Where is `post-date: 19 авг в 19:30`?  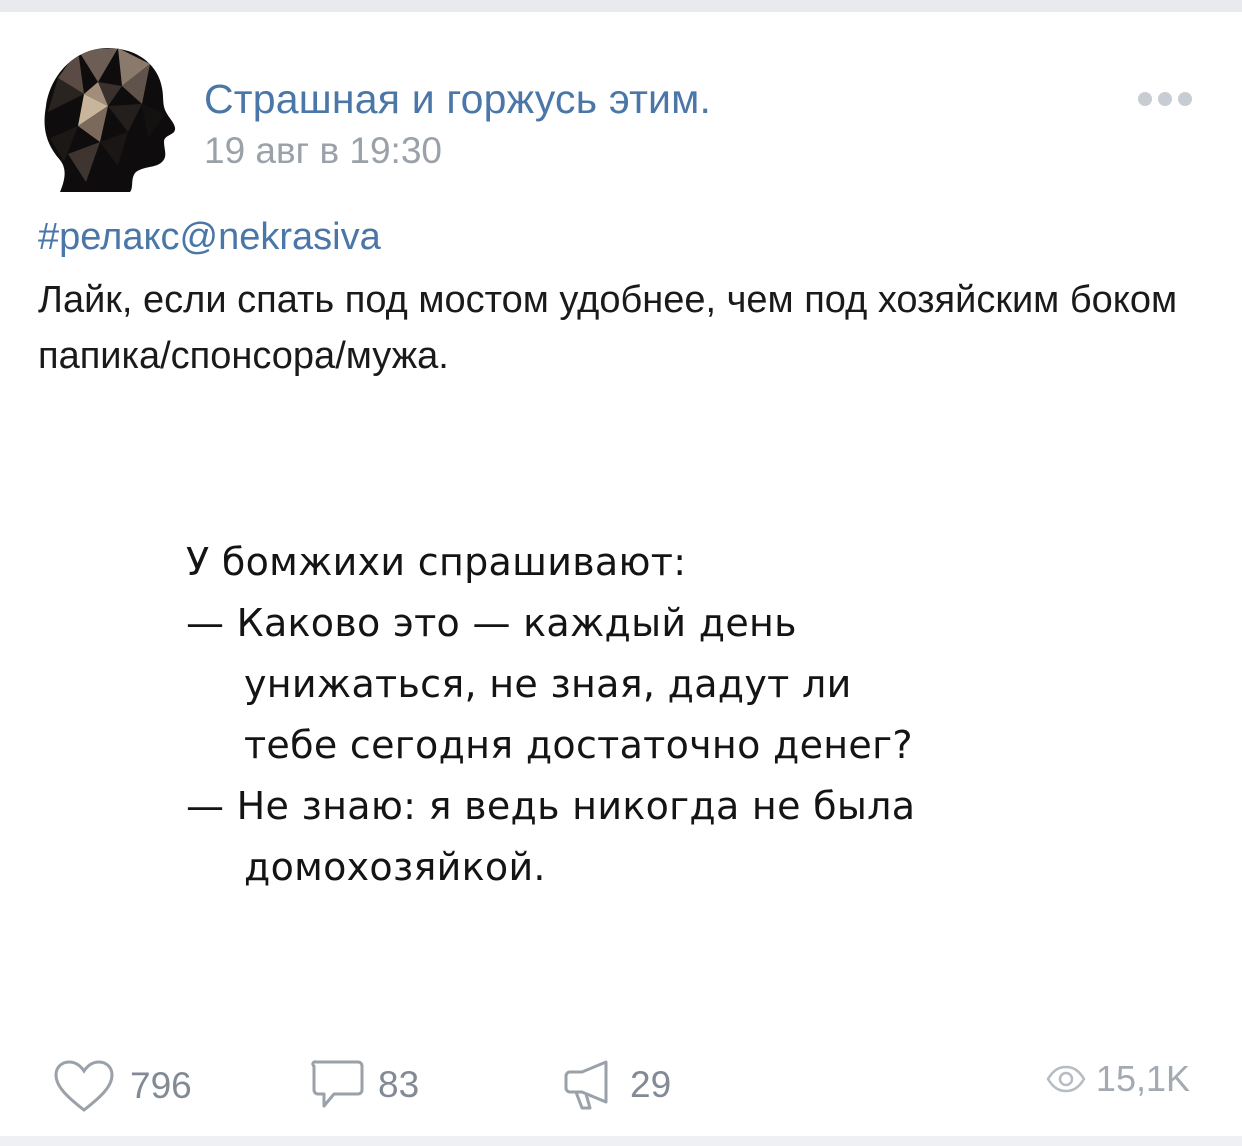
post-date: 19 авг в 19:30 is located at coordinates (323, 150).